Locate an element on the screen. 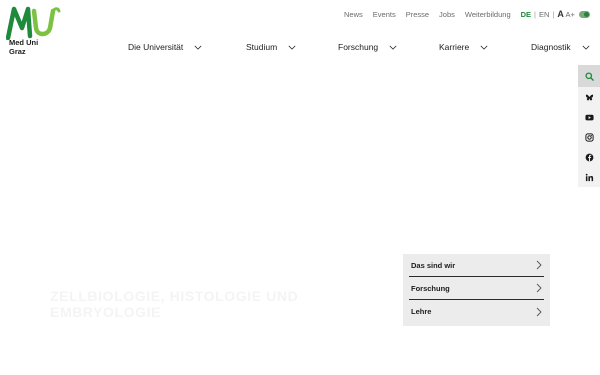  nav-studium: Studium is located at coordinates (271, 47).